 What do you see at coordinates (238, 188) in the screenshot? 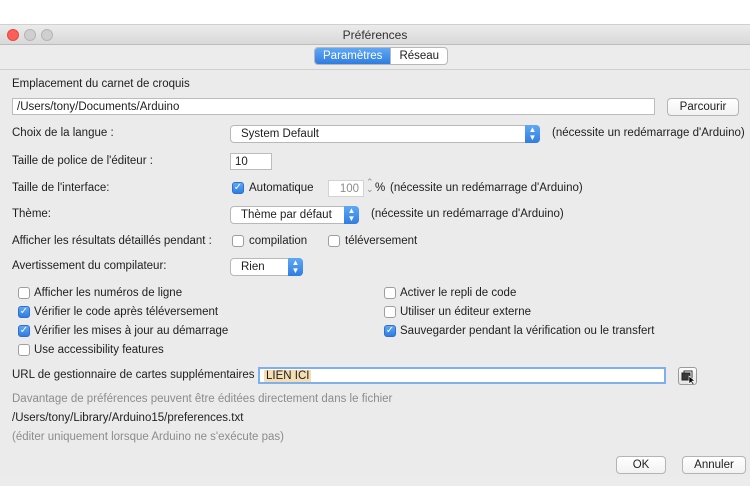
I see `auto-scale-checkbox: ✓` at bounding box center [238, 188].